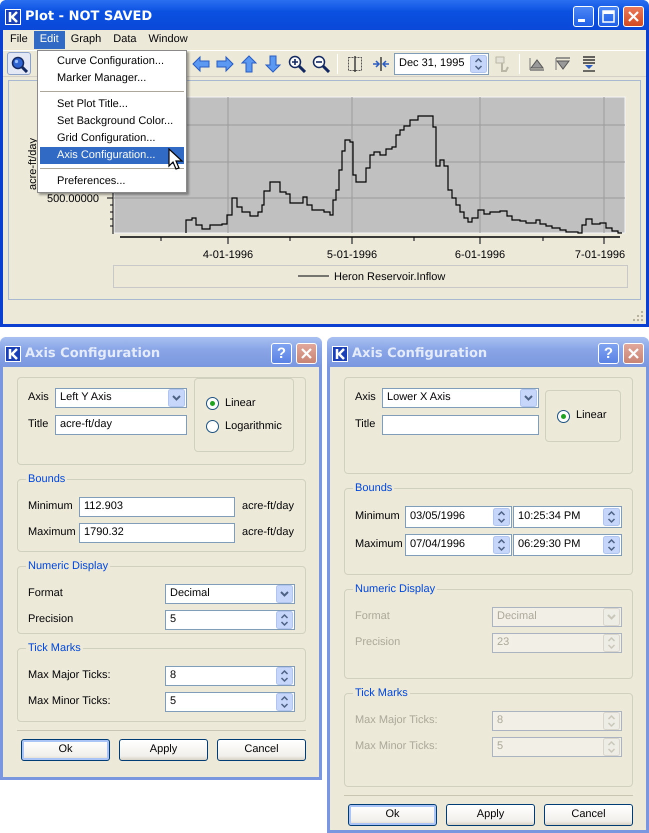 This screenshot has height=833, width=649. Describe the element at coordinates (273, 63) in the screenshot. I see `down-arrow-icon` at that location.